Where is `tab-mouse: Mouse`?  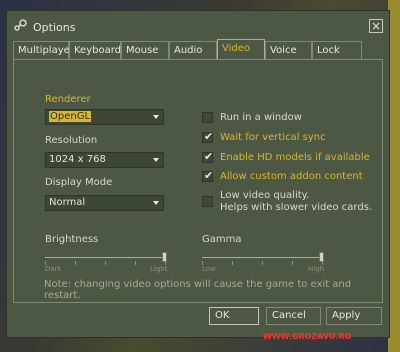
tab-mouse: Mouse is located at coordinates (145, 50).